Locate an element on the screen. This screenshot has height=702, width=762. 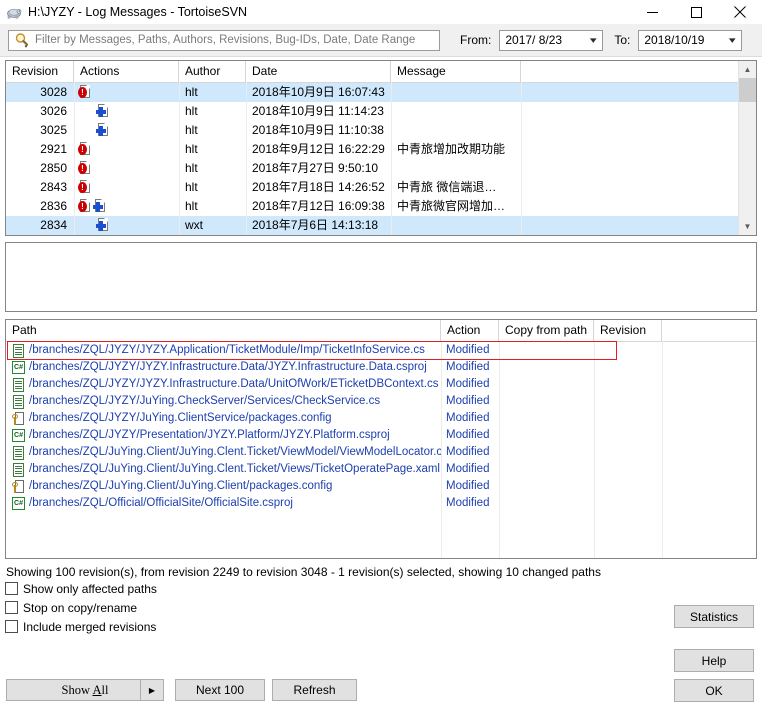
column-header-message: Message is located at coordinates (456, 71).